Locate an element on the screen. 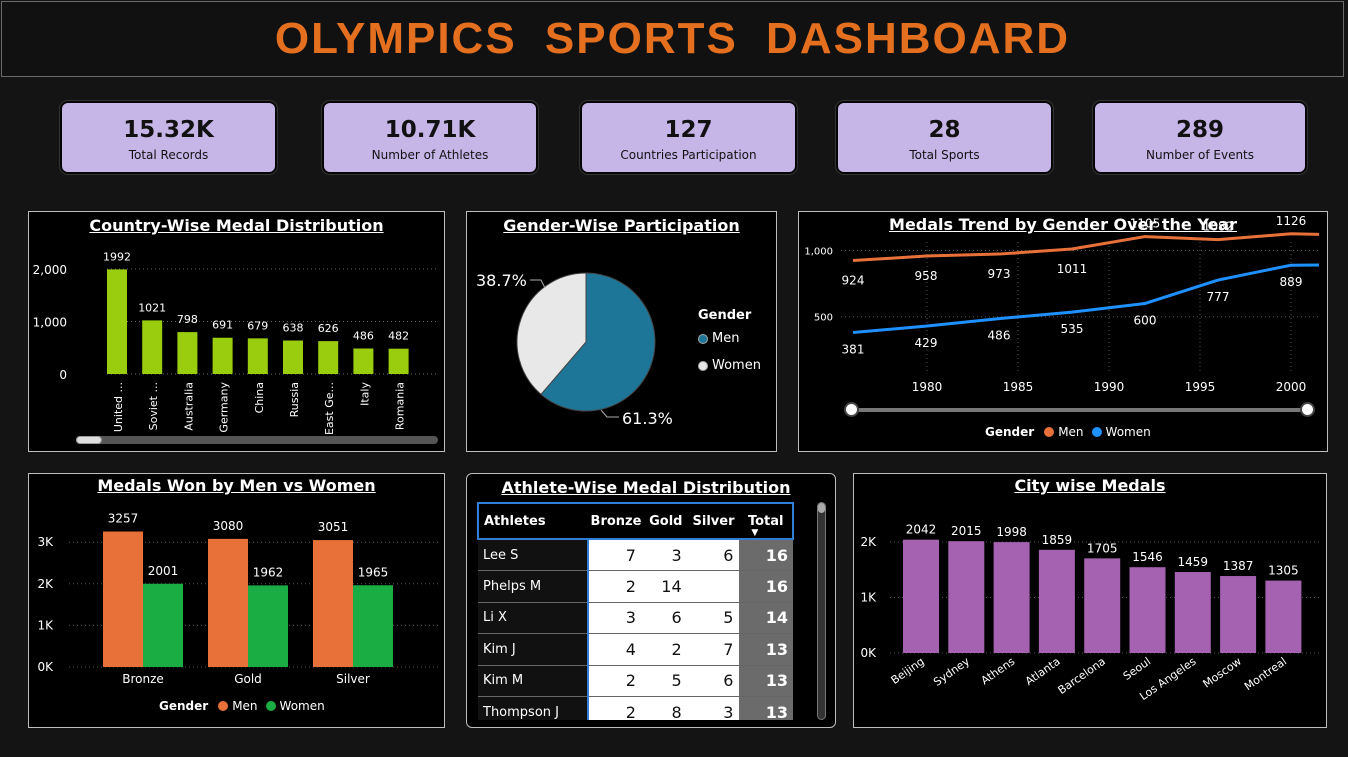  x-tick-label: Barcelona is located at coordinates (1082, 676).